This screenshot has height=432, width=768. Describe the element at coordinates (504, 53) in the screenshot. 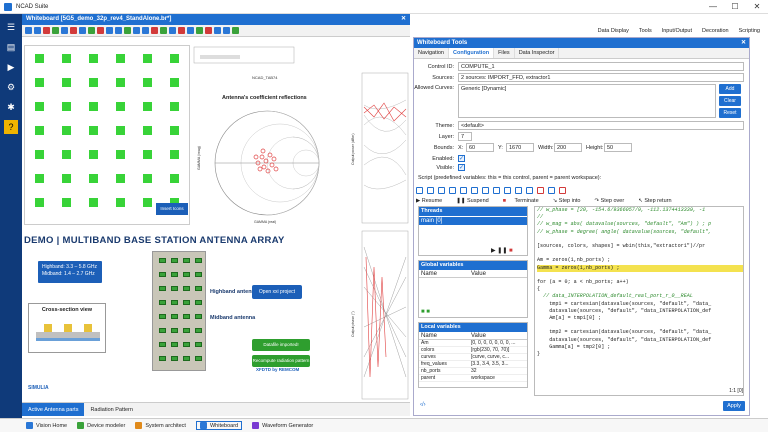

I see `tab-files: Files` at that location.